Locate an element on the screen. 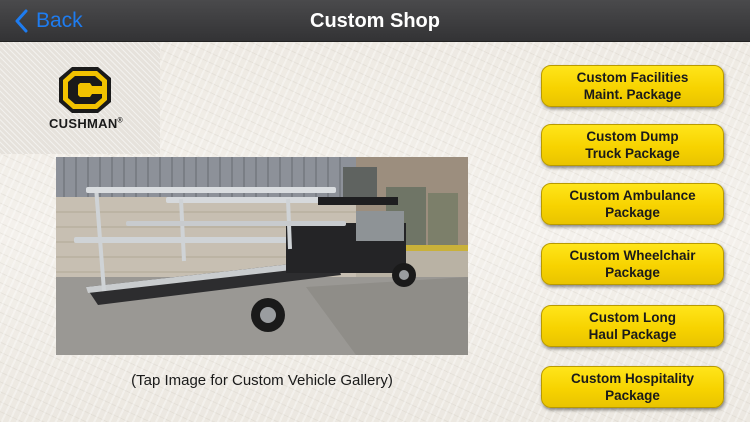 The width and height of the screenshot is (750, 422). custom-dump-truck-package-button: Custom Dump Truck Package is located at coordinates (632, 145).